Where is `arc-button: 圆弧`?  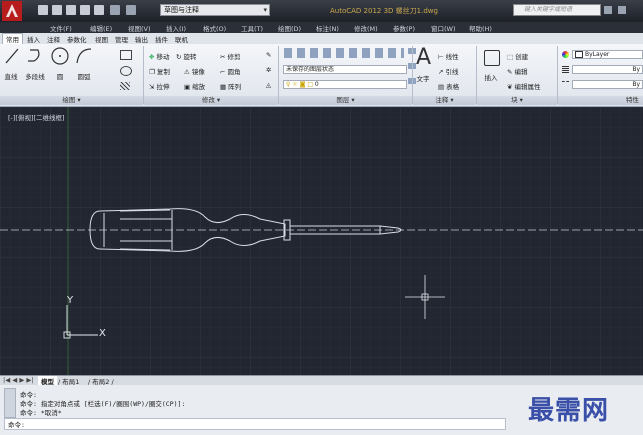 arc-button: 圆弧 is located at coordinates (84, 76).